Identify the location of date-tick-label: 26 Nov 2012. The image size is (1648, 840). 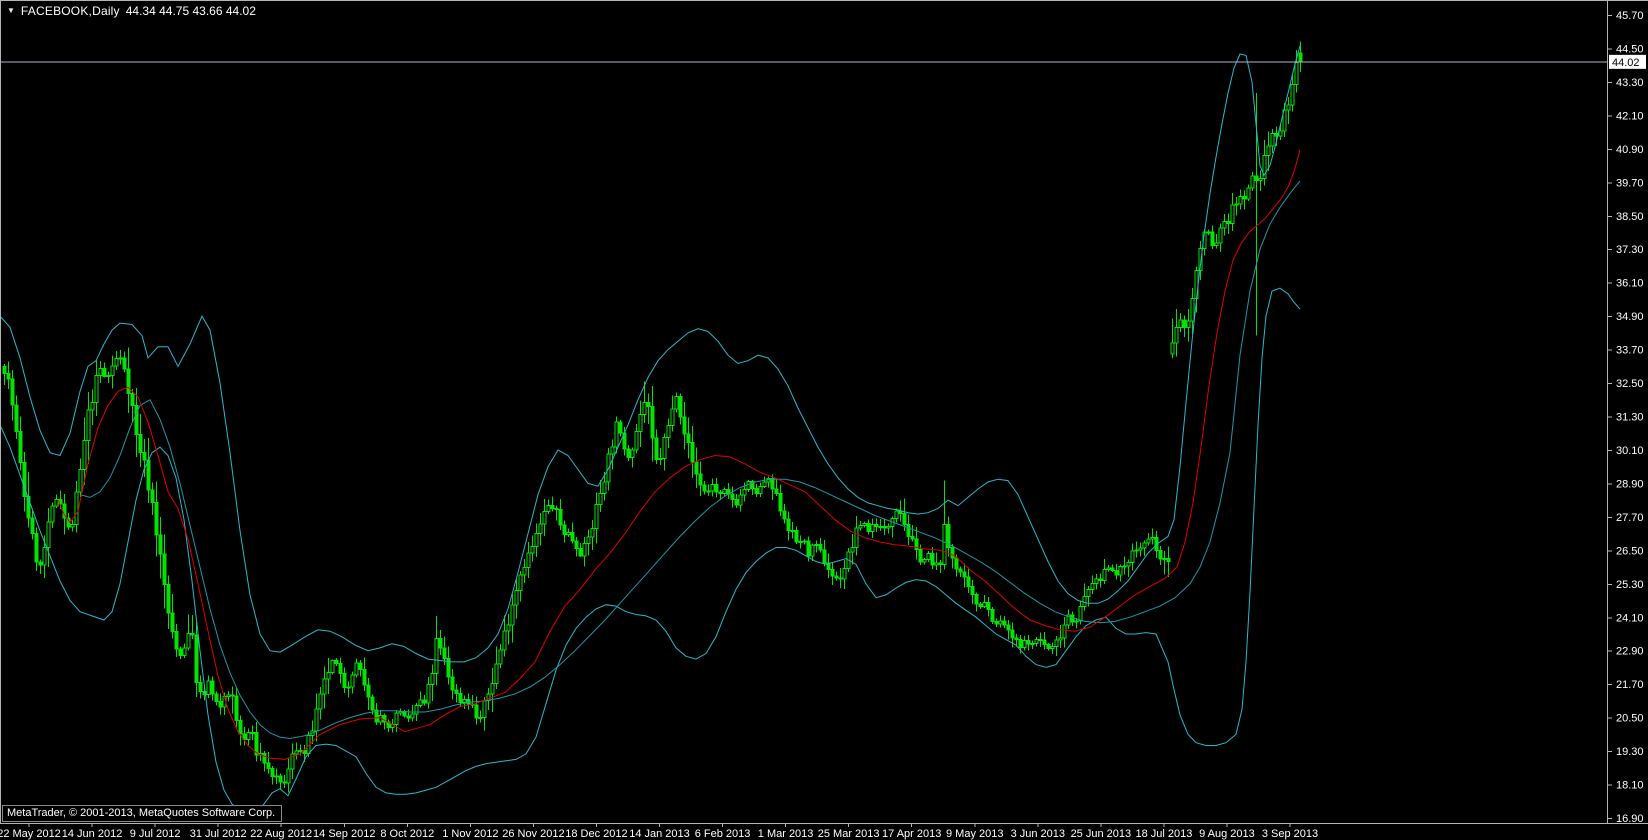
(533, 834).